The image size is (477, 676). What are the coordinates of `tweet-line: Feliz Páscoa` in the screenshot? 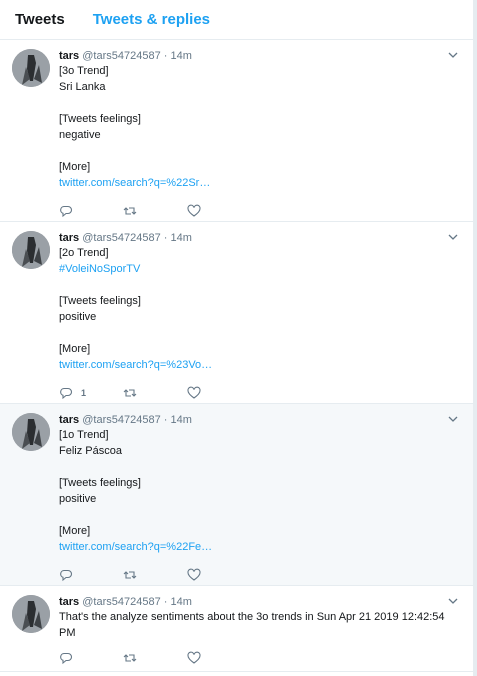 It's located at (90, 451).